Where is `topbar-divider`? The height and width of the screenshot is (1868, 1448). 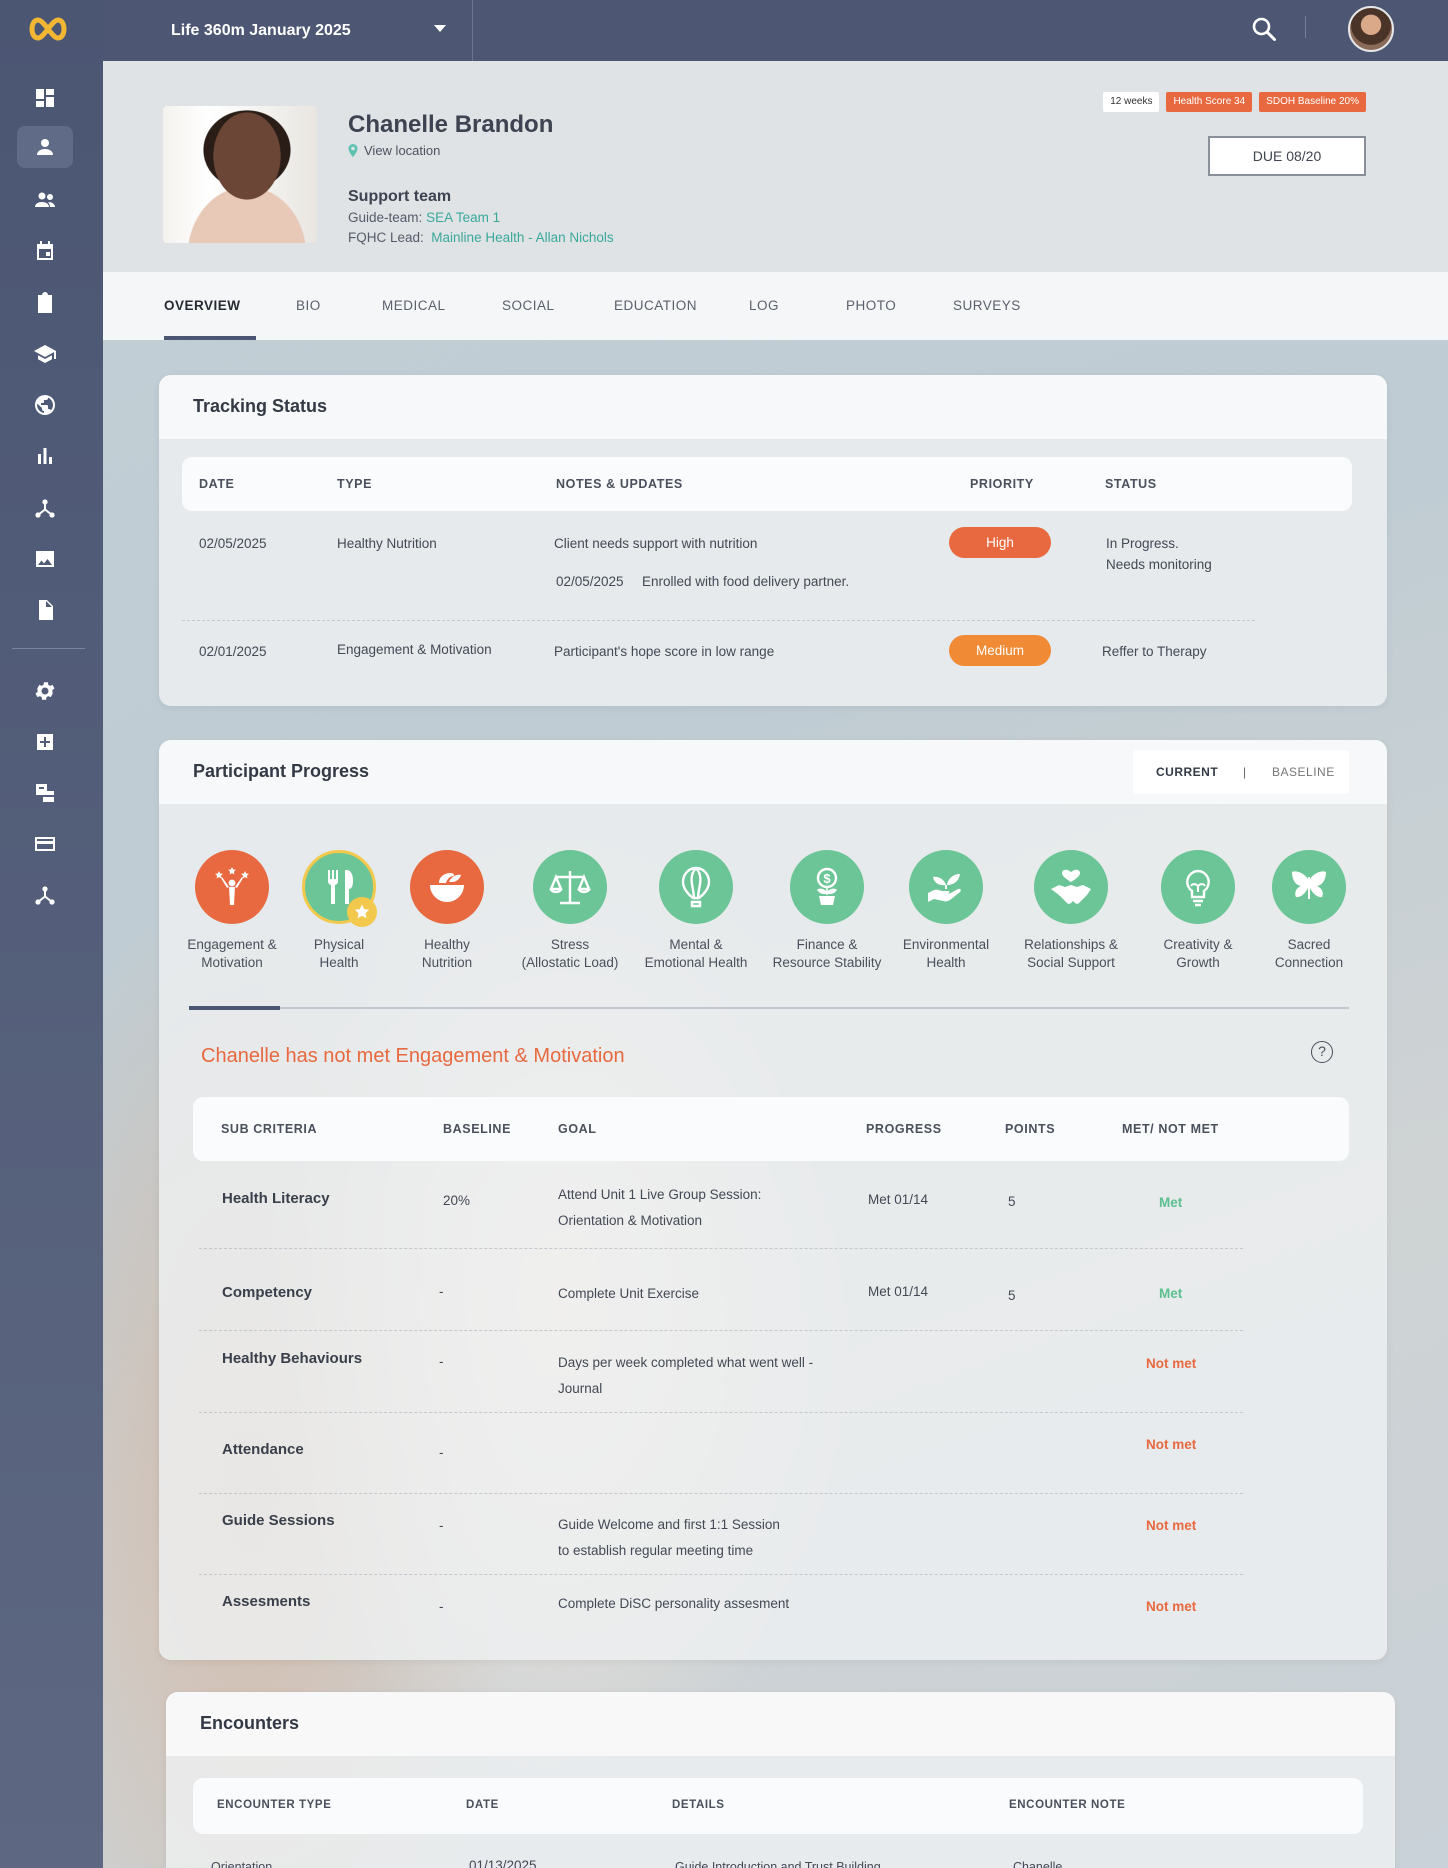
topbar-divider is located at coordinates (1305, 27).